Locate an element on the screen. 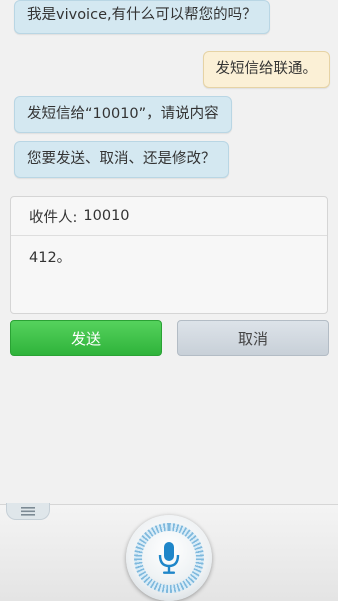 This screenshot has width=338, height=601. menu-lines-icon is located at coordinates (28, 511).